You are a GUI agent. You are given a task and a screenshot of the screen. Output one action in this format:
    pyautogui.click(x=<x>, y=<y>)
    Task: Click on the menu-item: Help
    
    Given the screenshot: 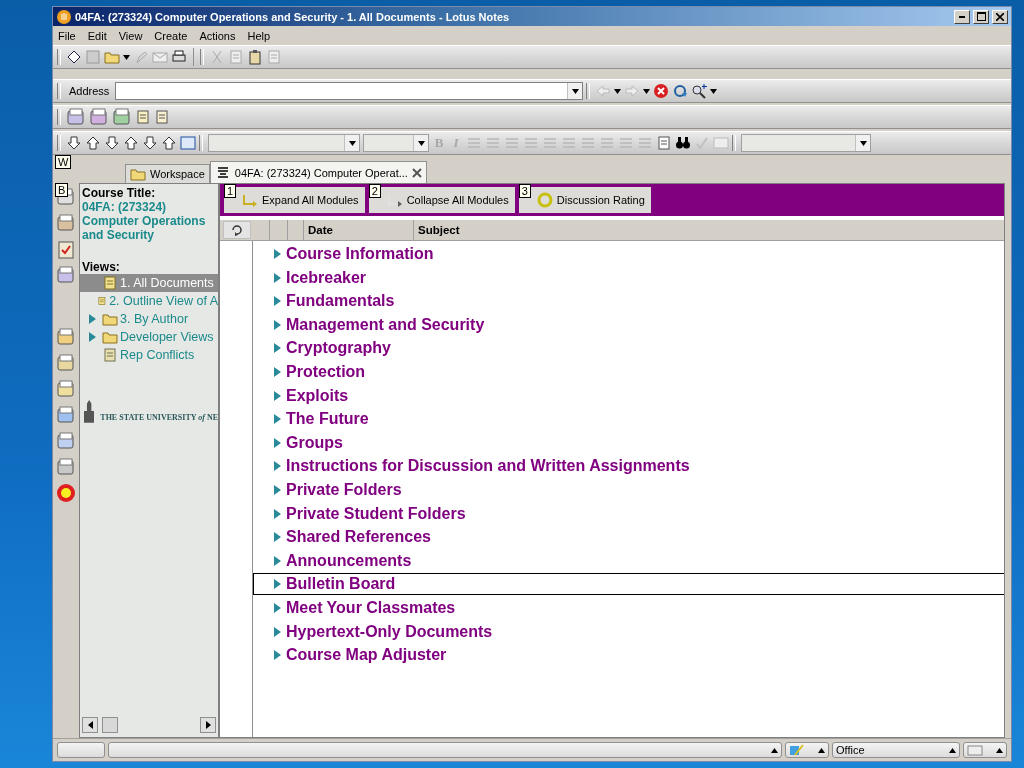 What is the action you would take?
    pyautogui.click(x=259, y=35)
    